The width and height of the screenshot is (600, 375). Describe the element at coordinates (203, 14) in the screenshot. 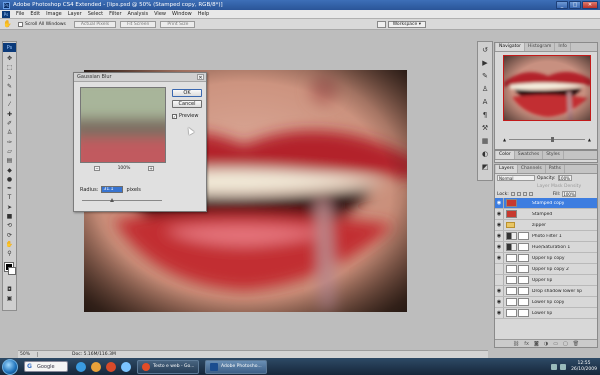

I see `menu-help: Help` at that location.